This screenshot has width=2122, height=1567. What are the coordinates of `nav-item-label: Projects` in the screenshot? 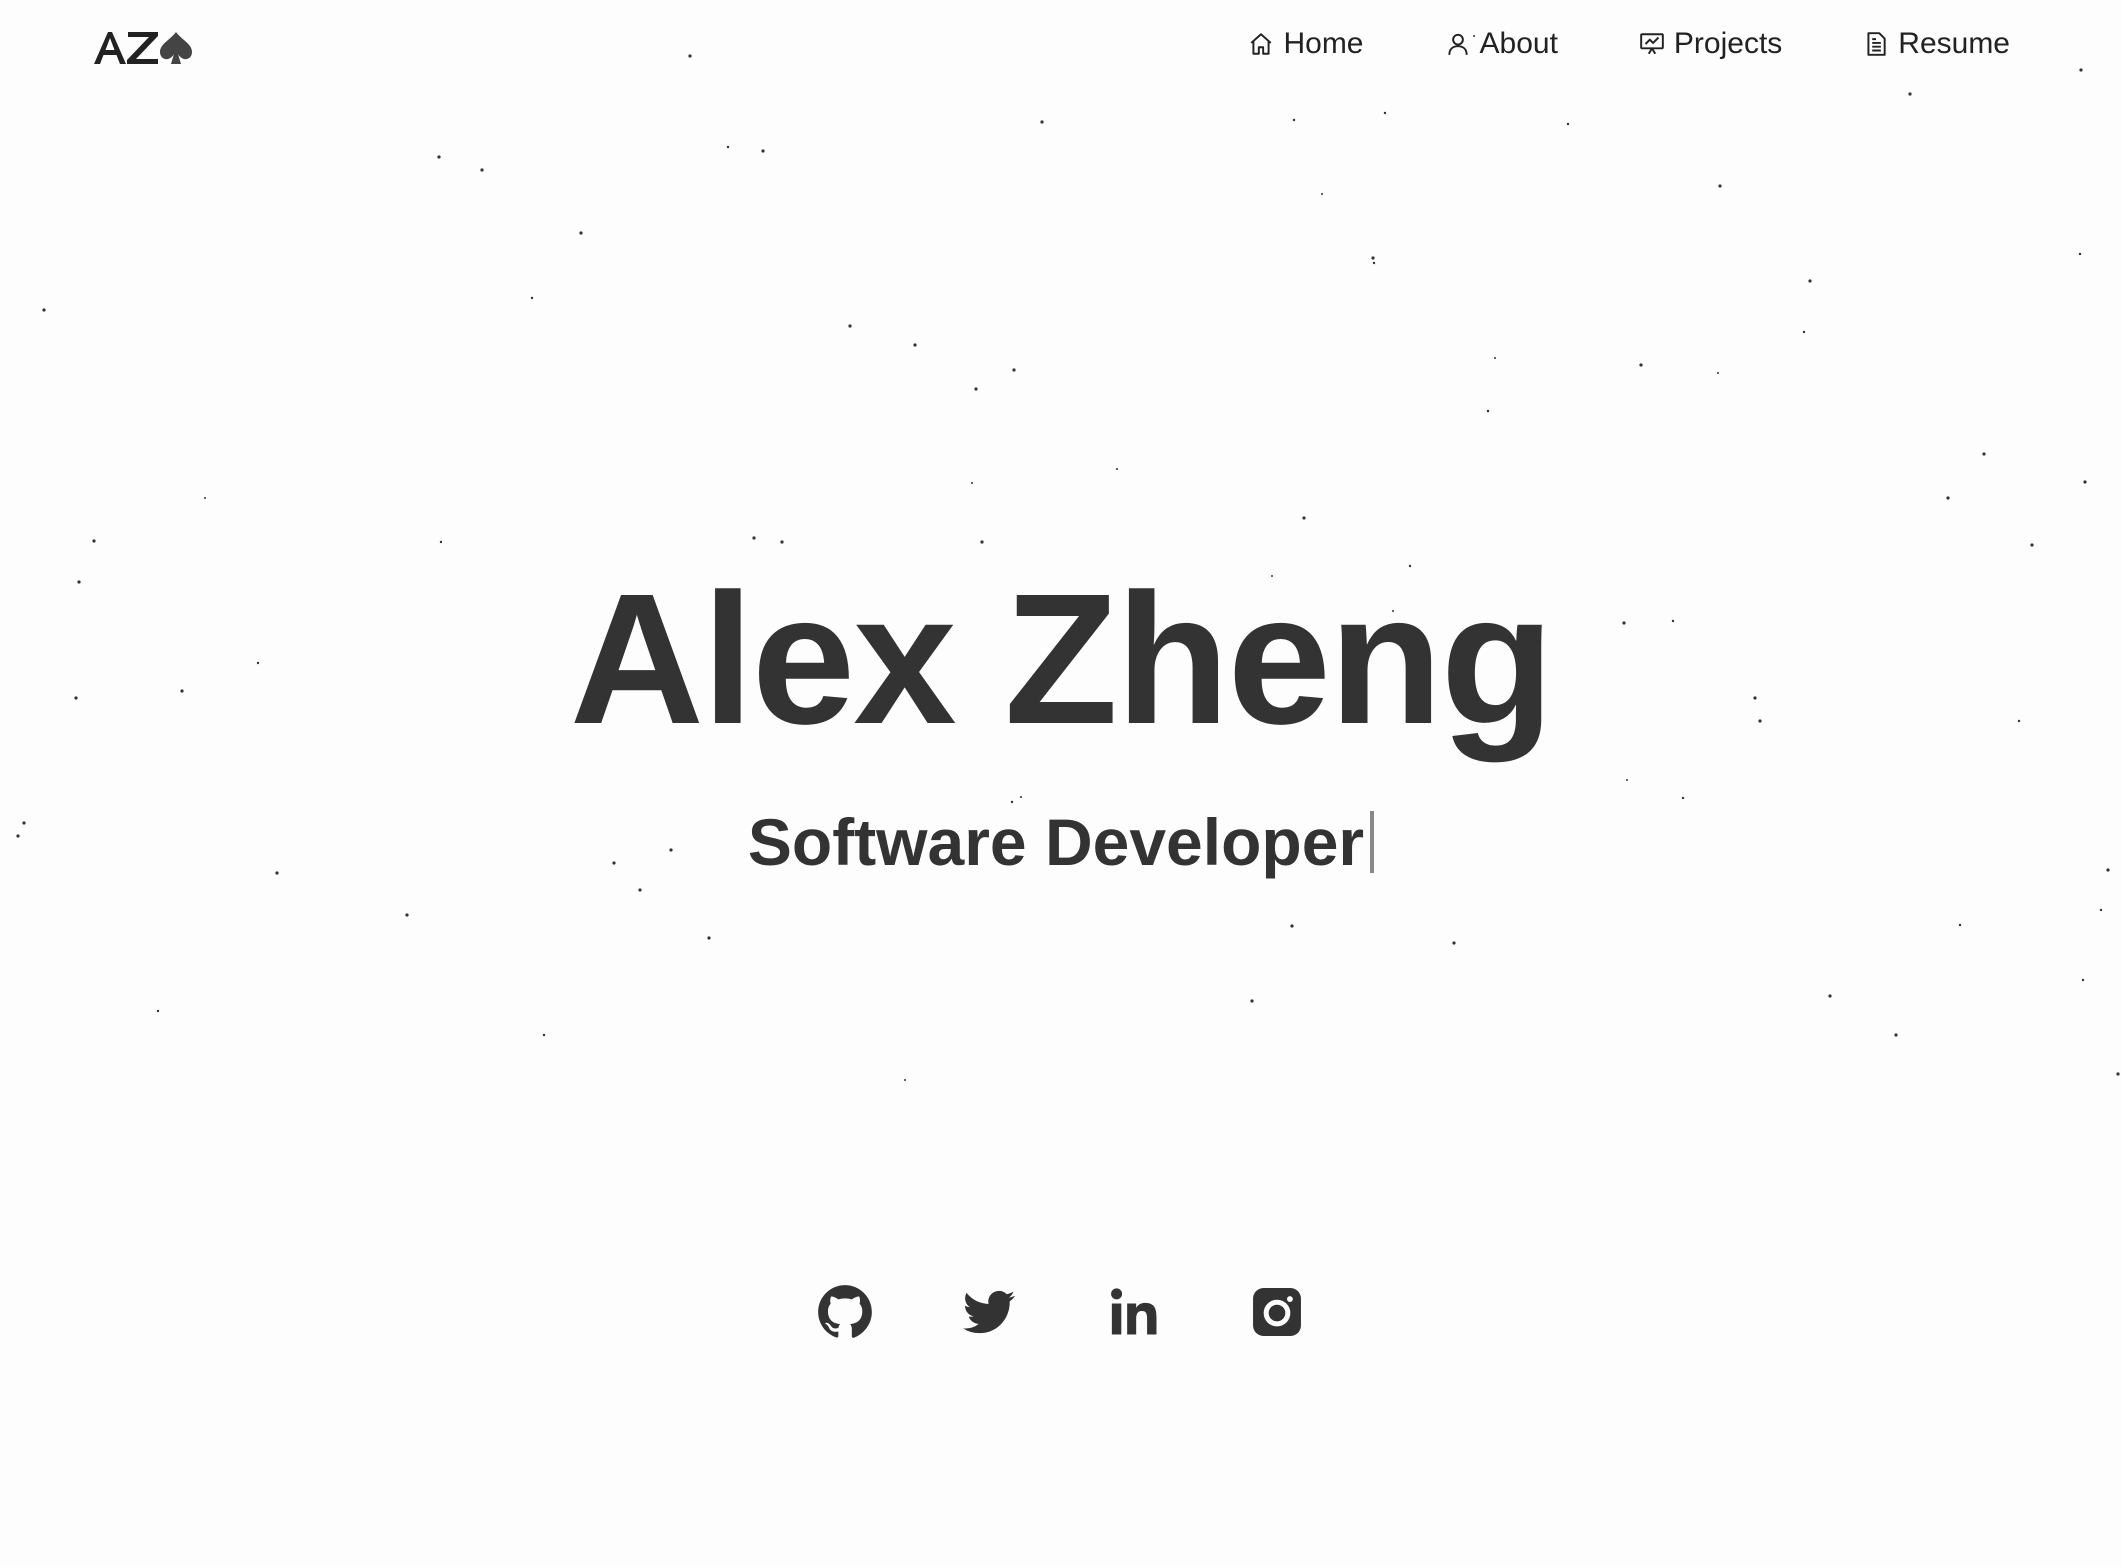 It's located at (1728, 43).